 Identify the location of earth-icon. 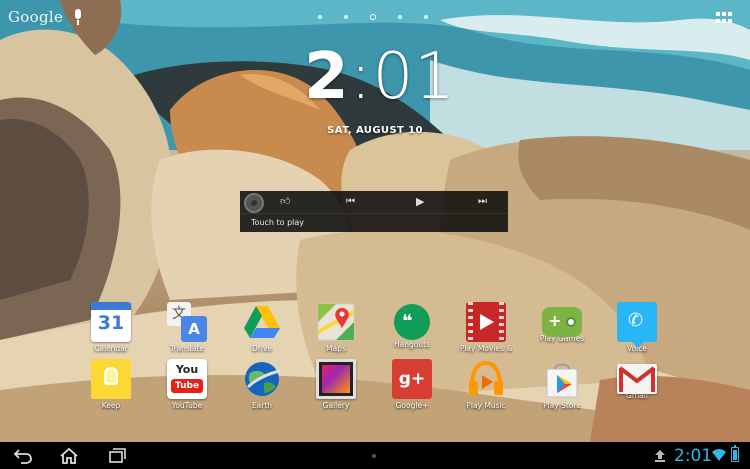
(262, 379).